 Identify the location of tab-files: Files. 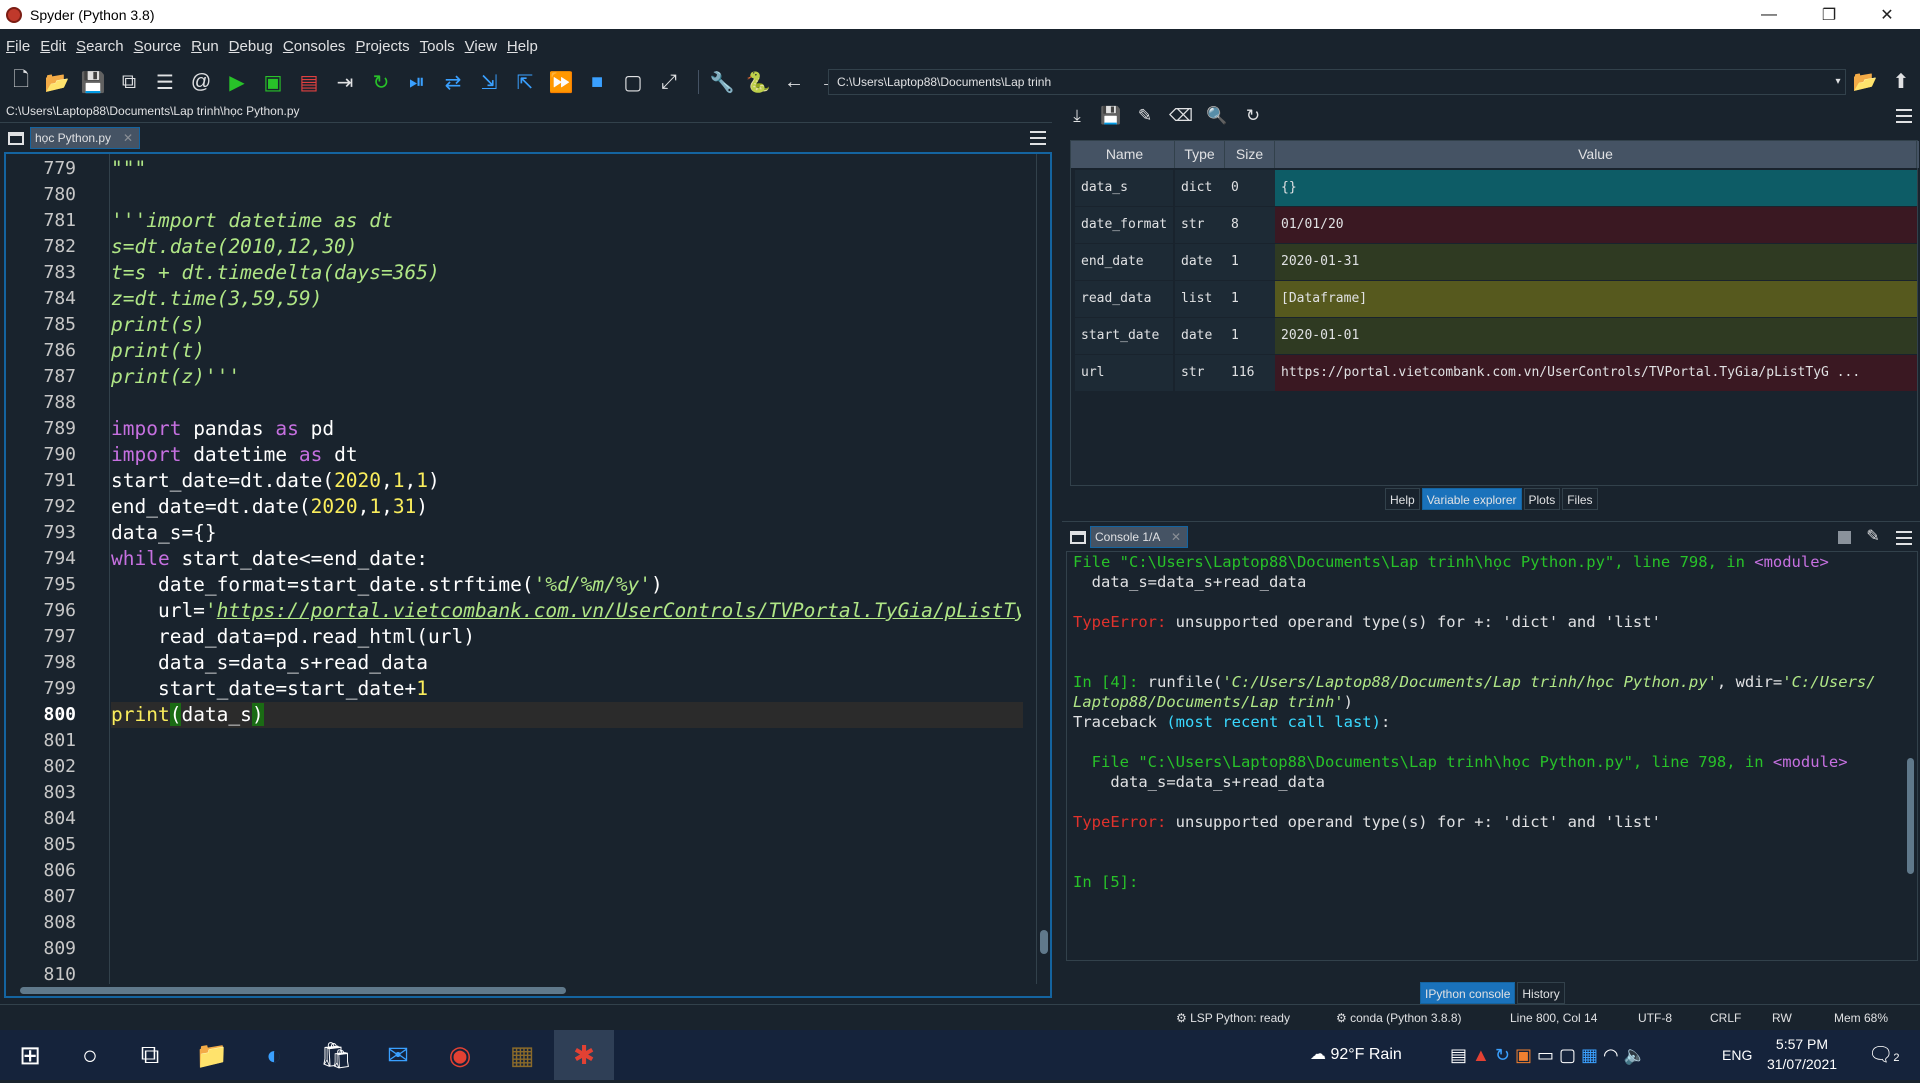
(1580, 499).